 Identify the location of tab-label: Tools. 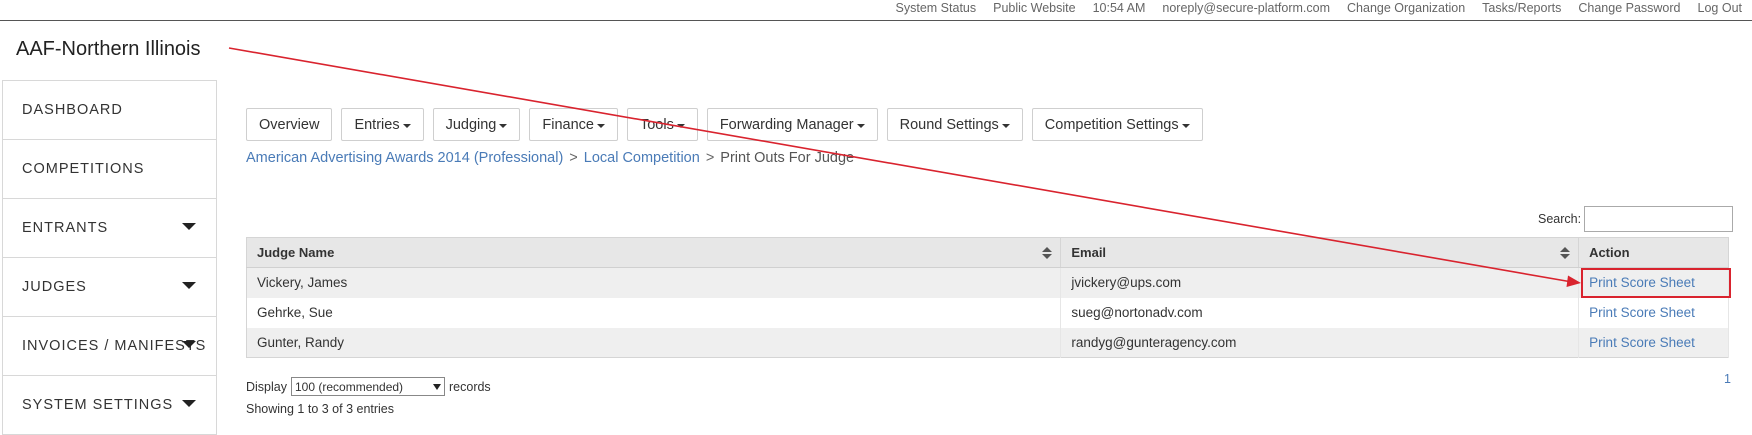
(656, 124).